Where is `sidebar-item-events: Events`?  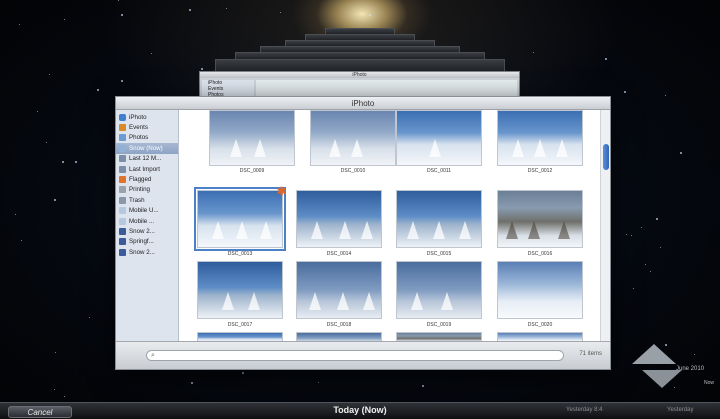
sidebar-item-events: Events is located at coordinates (147, 127).